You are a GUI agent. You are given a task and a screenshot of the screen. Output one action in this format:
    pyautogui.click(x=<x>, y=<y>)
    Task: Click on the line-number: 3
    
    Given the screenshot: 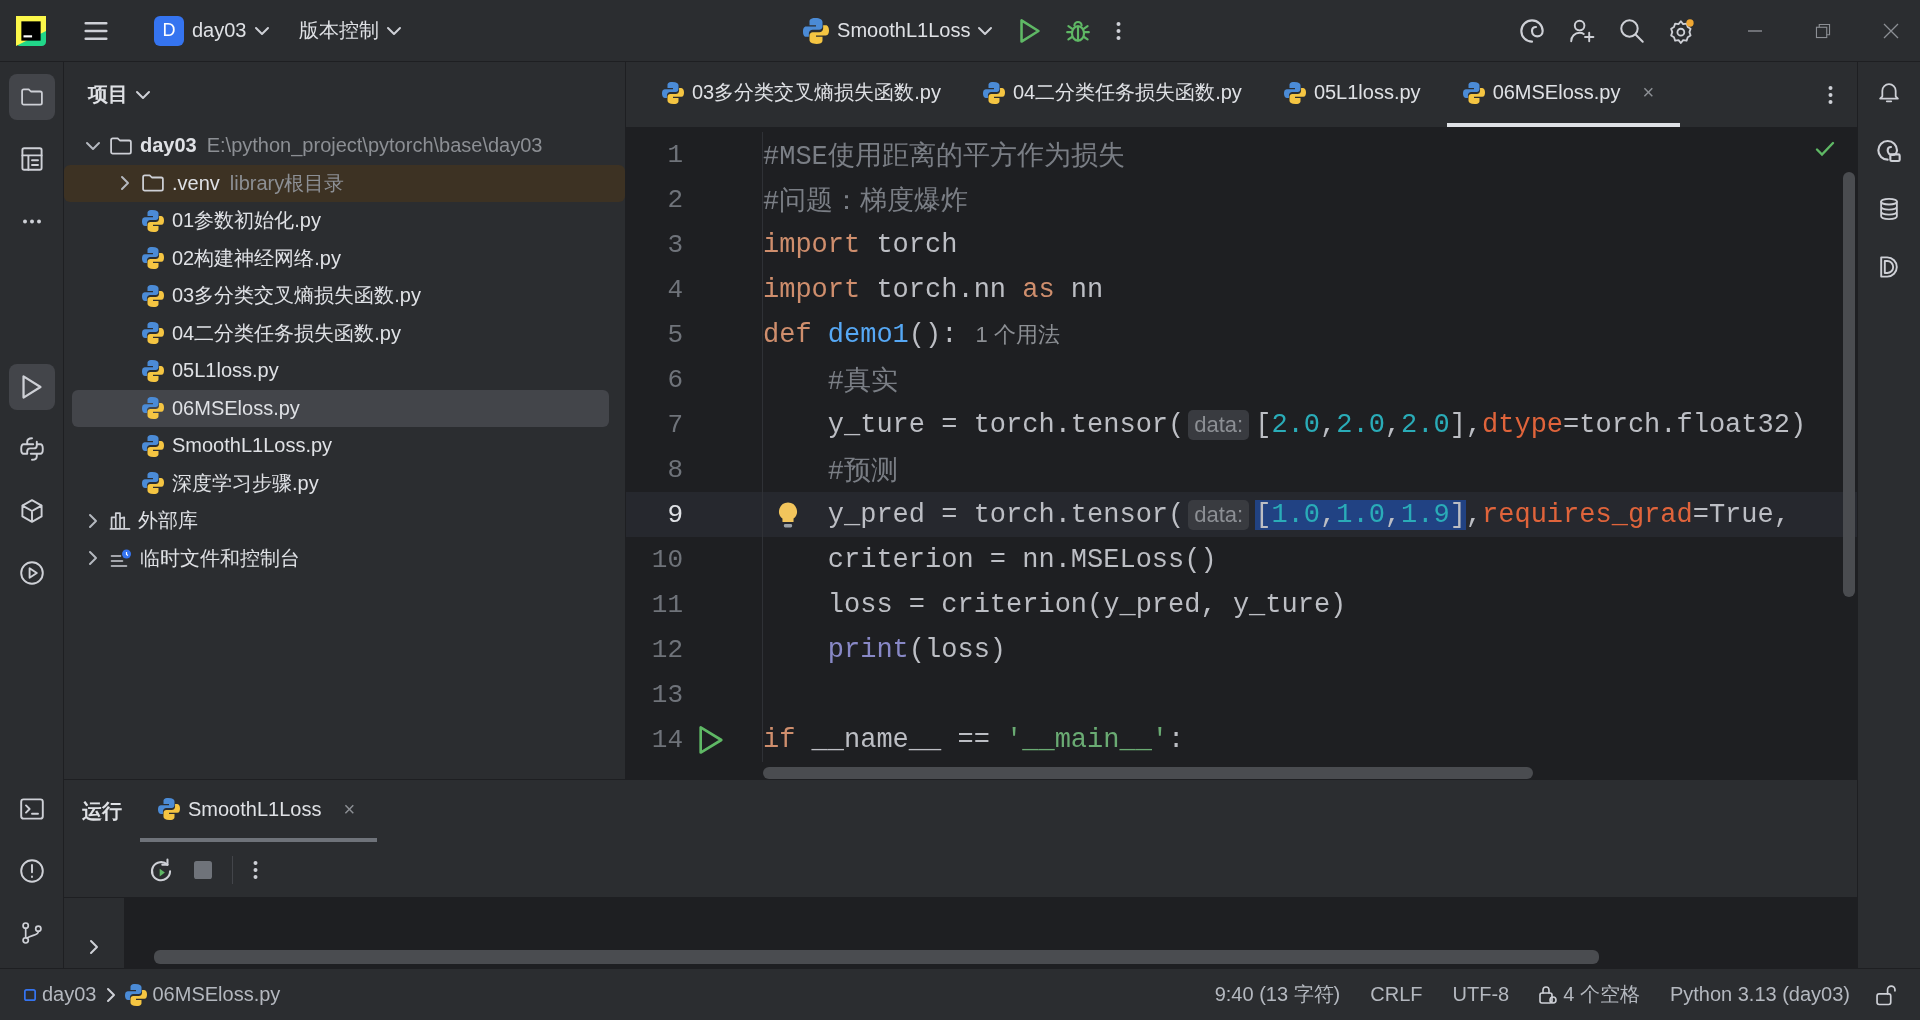 What is the action you would take?
    pyautogui.click(x=674, y=244)
    